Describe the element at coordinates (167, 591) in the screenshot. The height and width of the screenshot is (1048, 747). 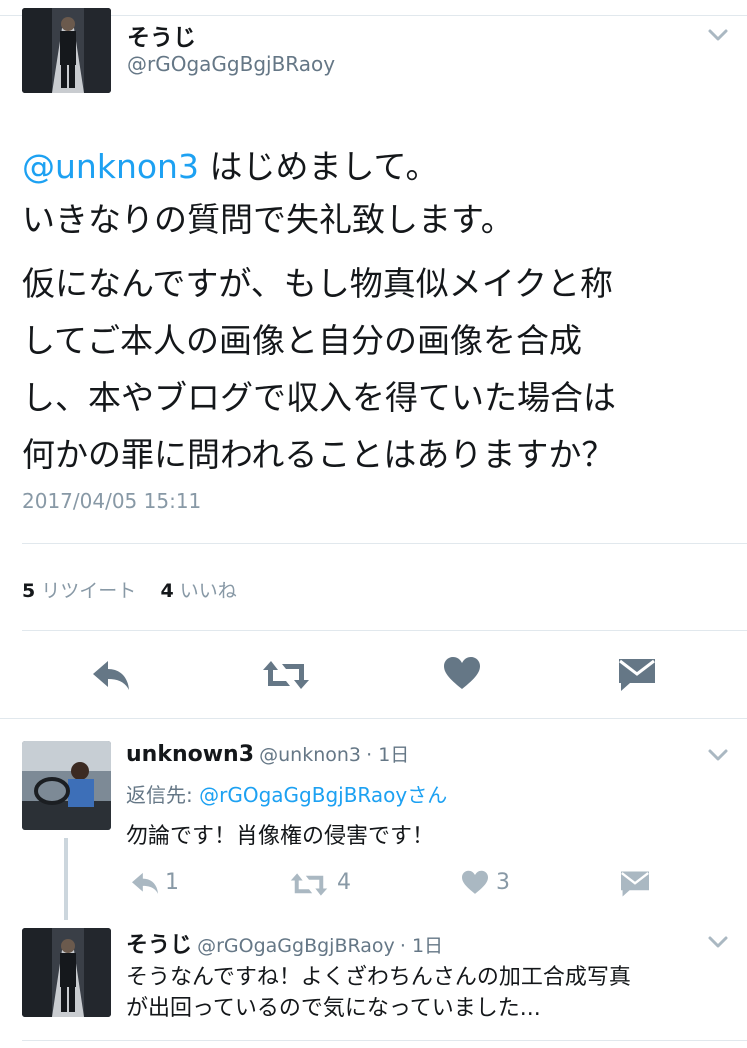
I see `like-count: 4` at that location.